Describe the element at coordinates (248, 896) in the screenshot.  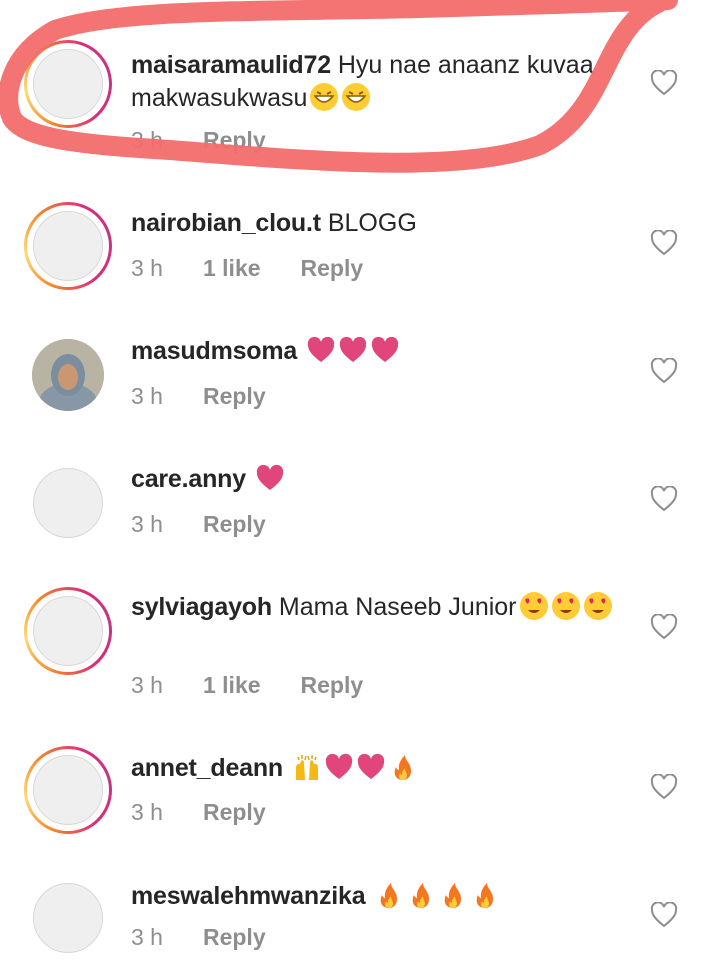
I see `comment-username: meswalehmwanzika` at that location.